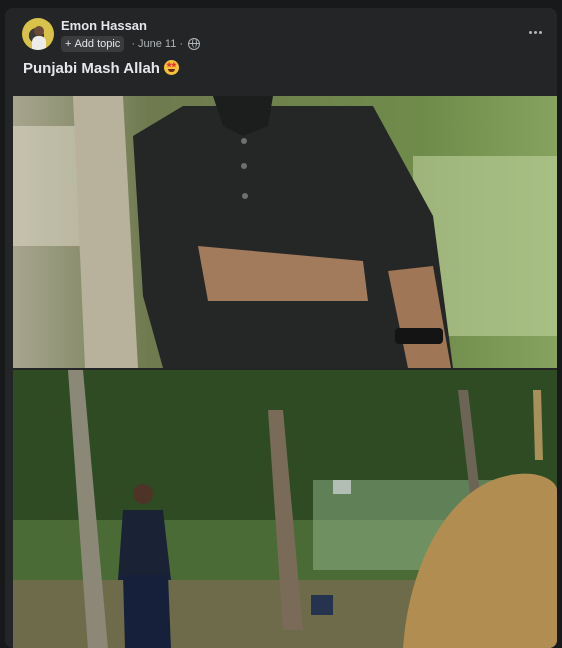 This screenshot has width=562, height=648. What do you see at coordinates (130, 44) in the screenshot?
I see `post-meta: + Add topic · June 11 ·` at bounding box center [130, 44].